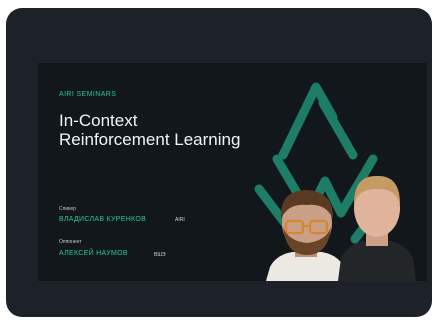  Describe the element at coordinates (150, 139) in the screenshot. I see `title-line-2: Reinforcement Learning` at that location.